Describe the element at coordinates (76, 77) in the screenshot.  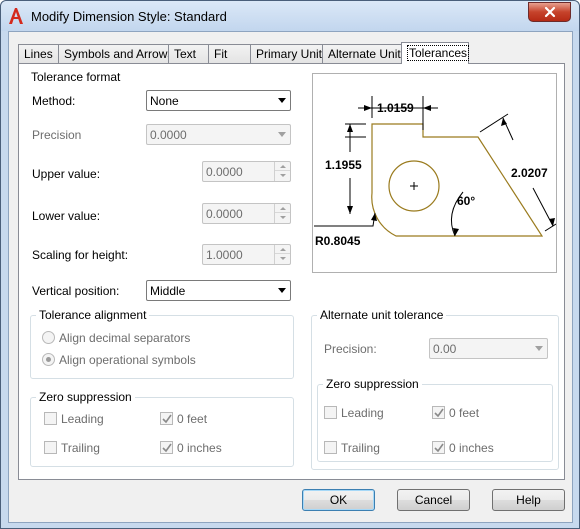
I see `tolerance-format-title: Tolerance format` at that location.